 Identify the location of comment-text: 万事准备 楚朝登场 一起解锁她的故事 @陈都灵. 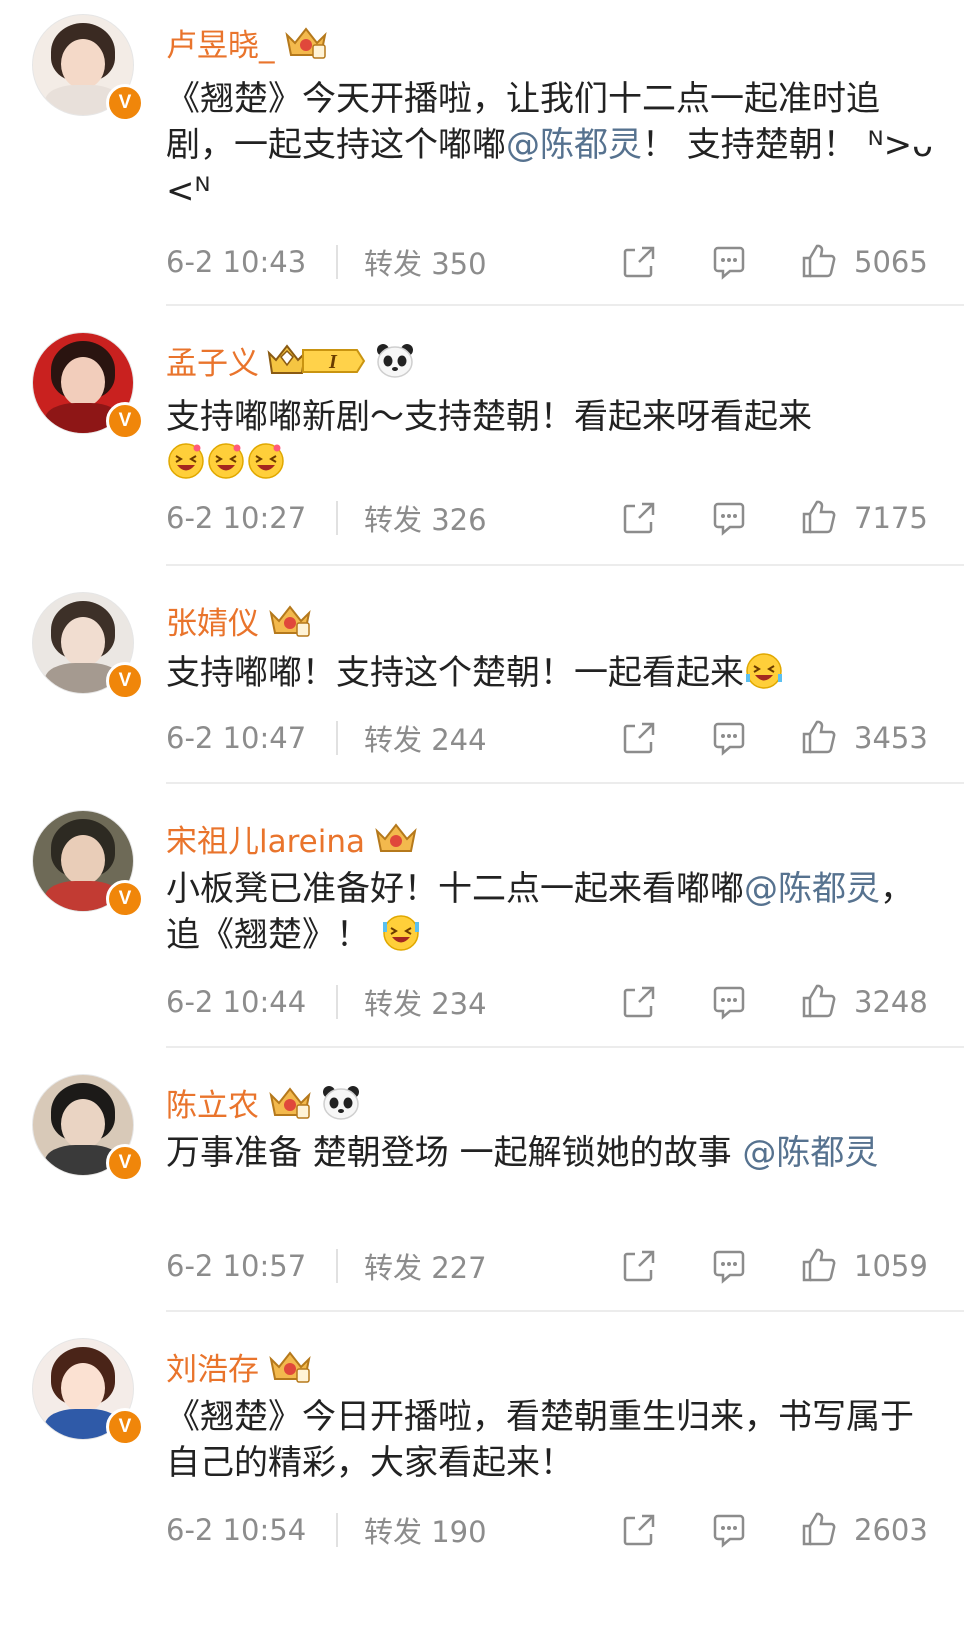
(551, 1153).